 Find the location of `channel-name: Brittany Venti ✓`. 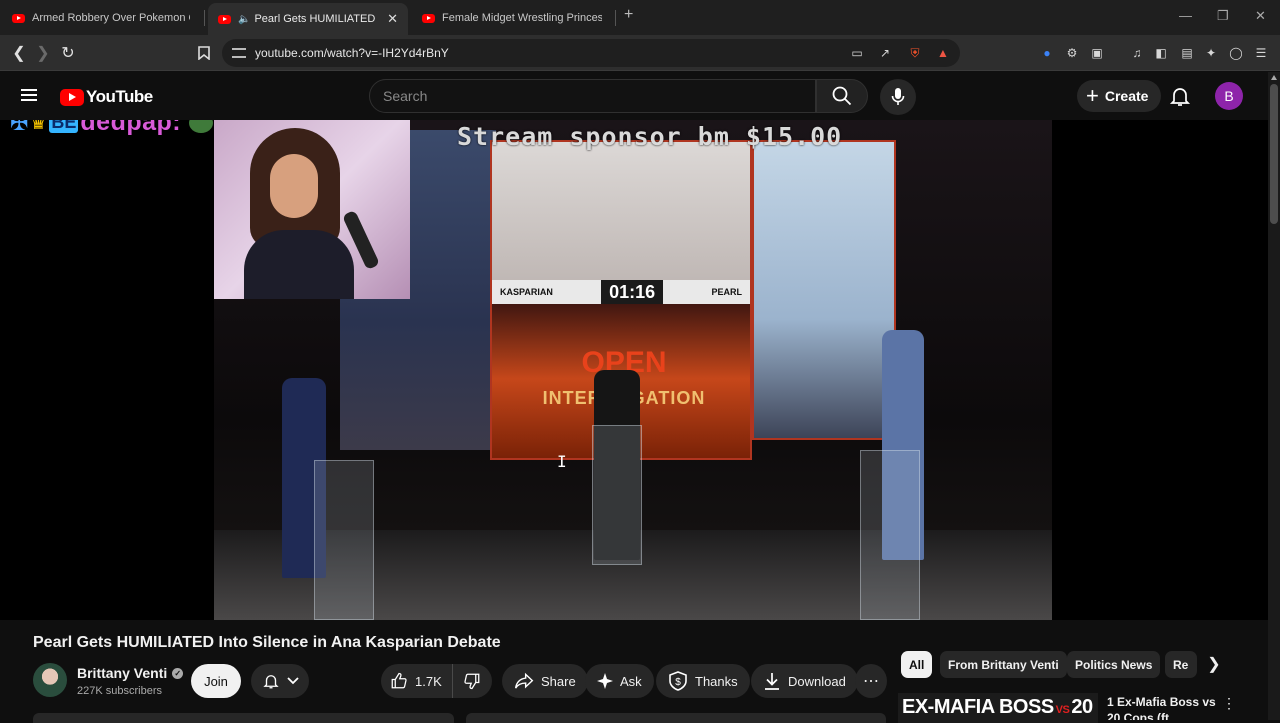

channel-name: Brittany Venti ✓ is located at coordinates (130, 673).